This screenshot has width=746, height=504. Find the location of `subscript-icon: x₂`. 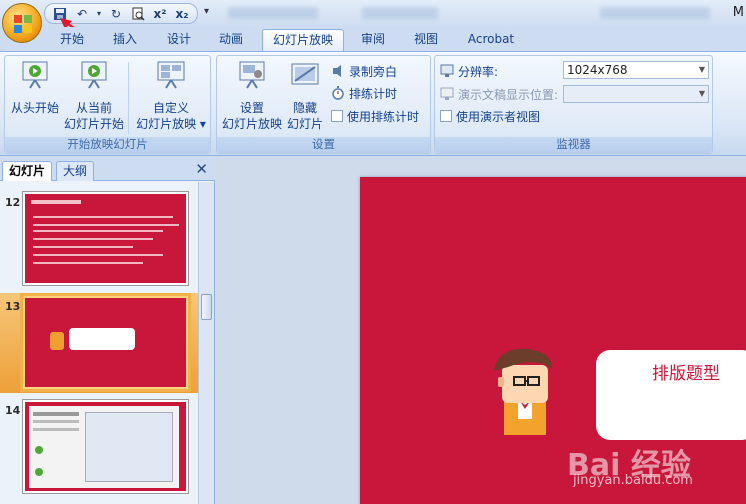

subscript-icon: x₂ is located at coordinates (182, 13).